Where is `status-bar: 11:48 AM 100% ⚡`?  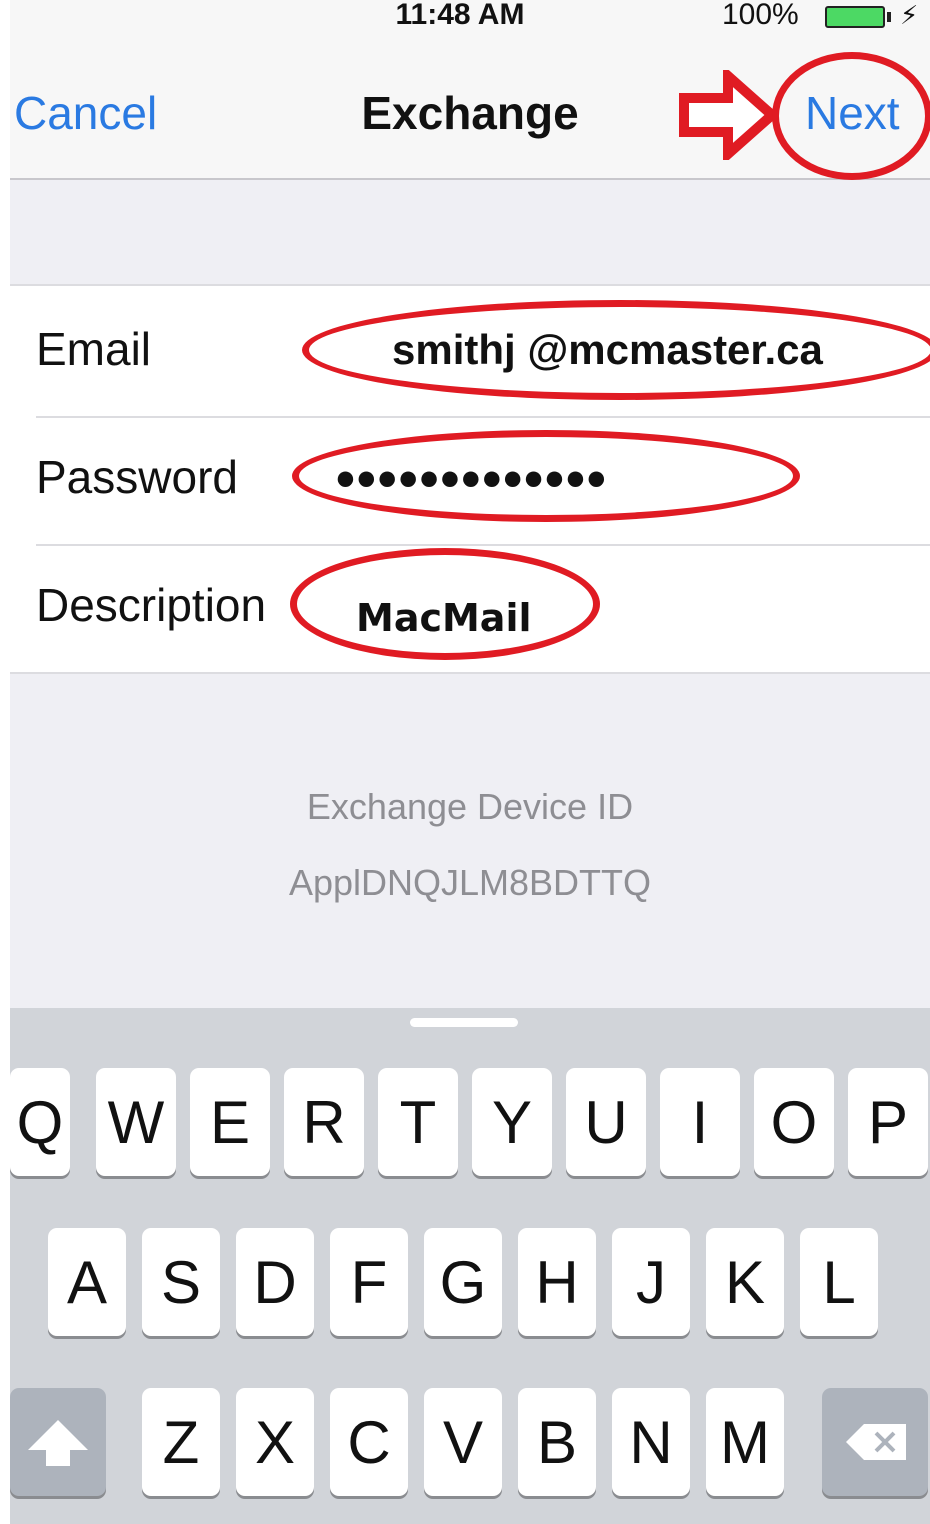 status-bar: 11:48 AM 100% ⚡ is located at coordinates (470, 20).